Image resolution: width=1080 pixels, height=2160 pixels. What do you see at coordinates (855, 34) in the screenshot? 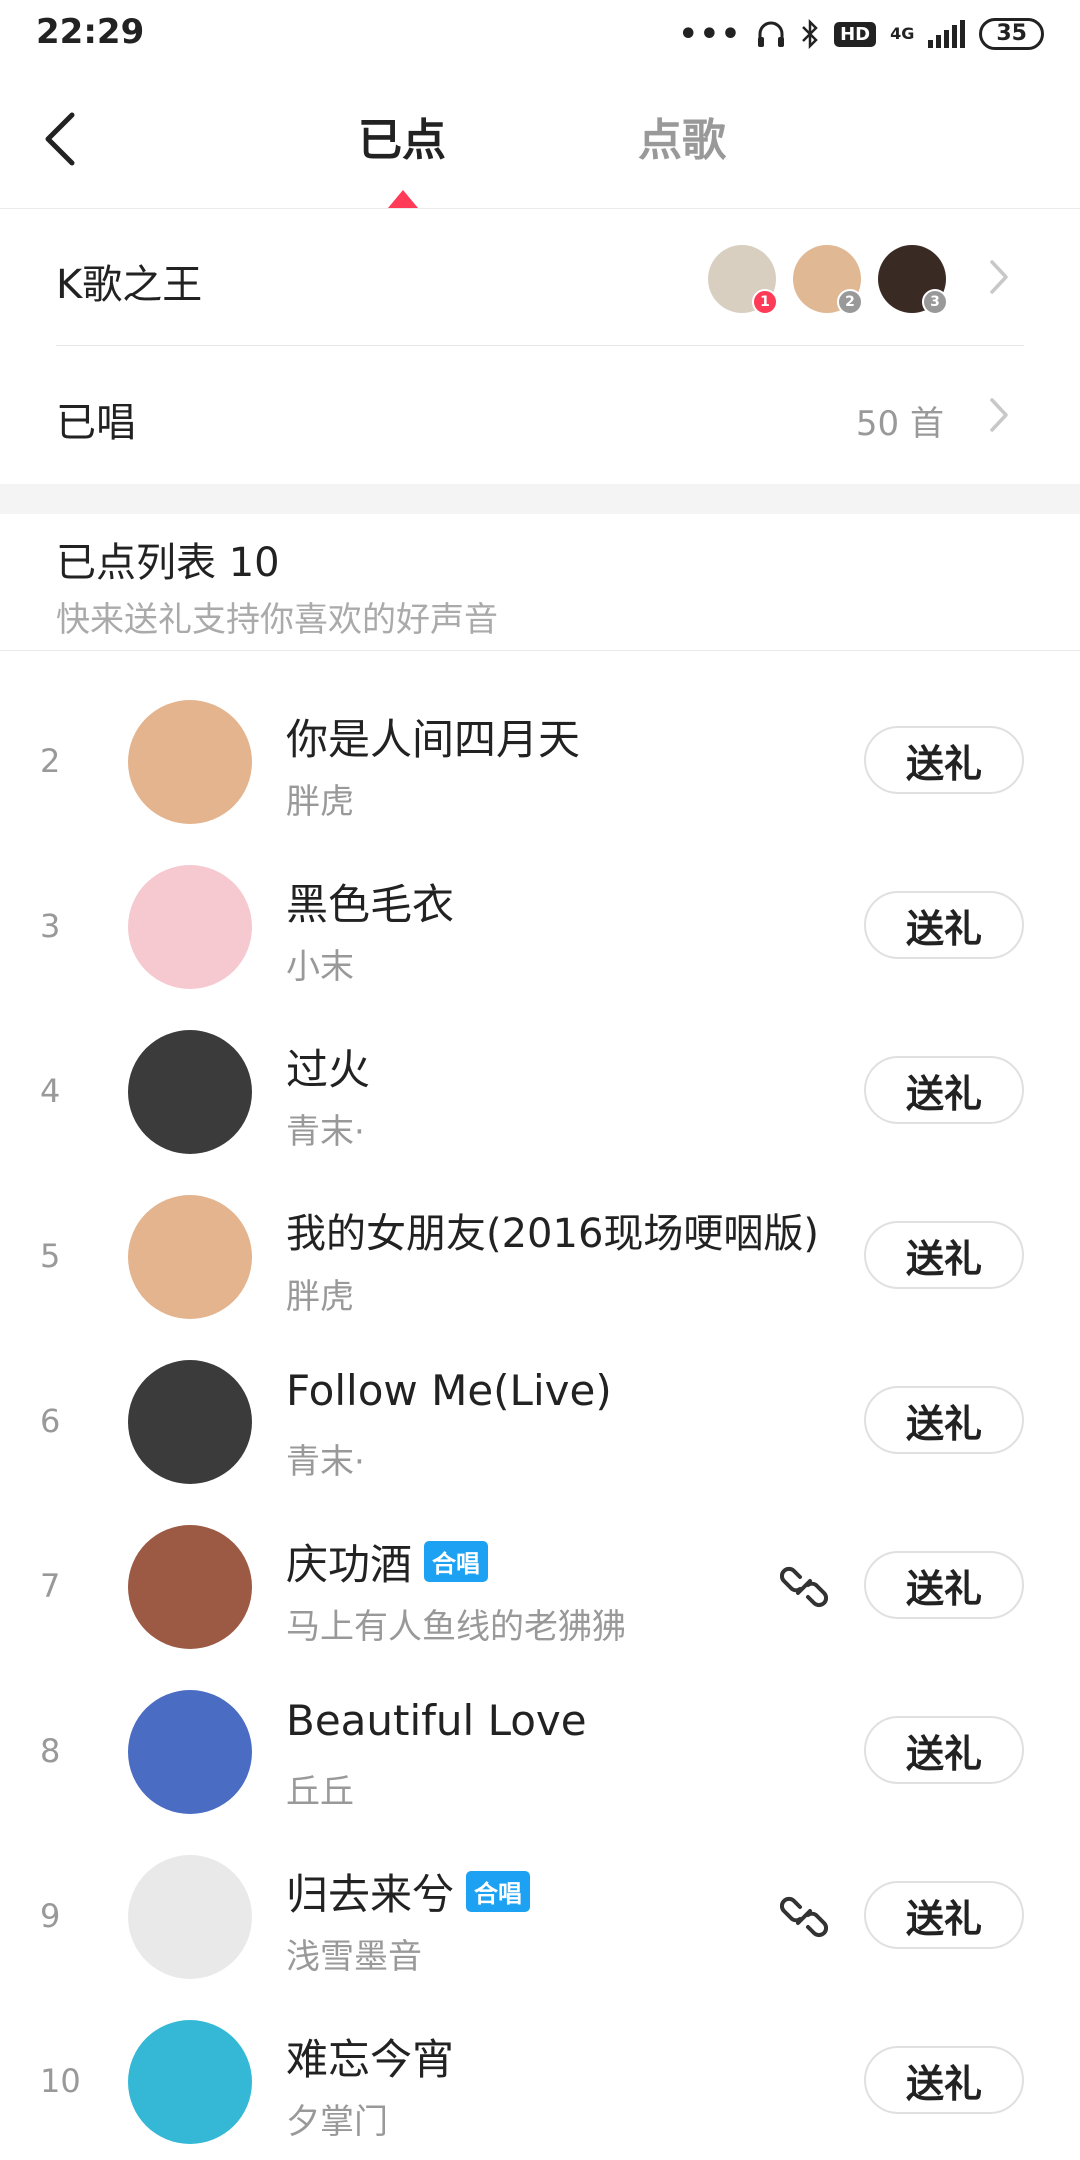
I see `hd-badge: HD` at bounding box center [855, 34].